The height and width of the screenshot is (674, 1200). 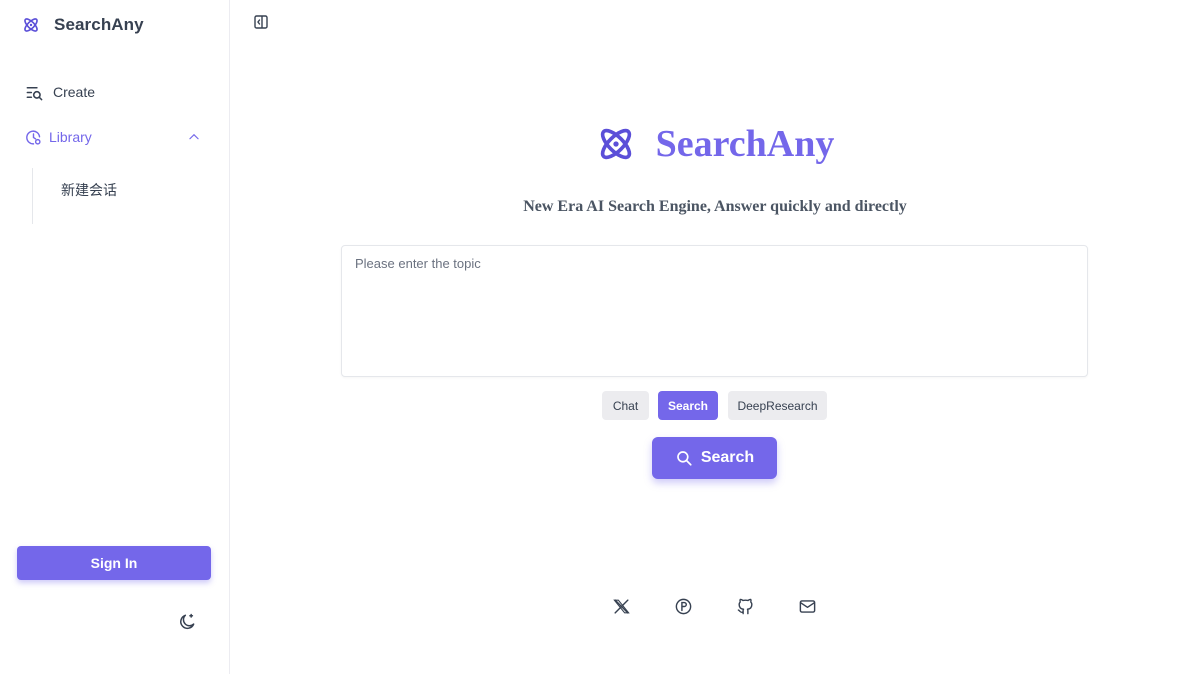 What do you see at coordinates (89, 190) in the screenshot?
I see `library-item: 新建会话` at bounding box center [89, 190].